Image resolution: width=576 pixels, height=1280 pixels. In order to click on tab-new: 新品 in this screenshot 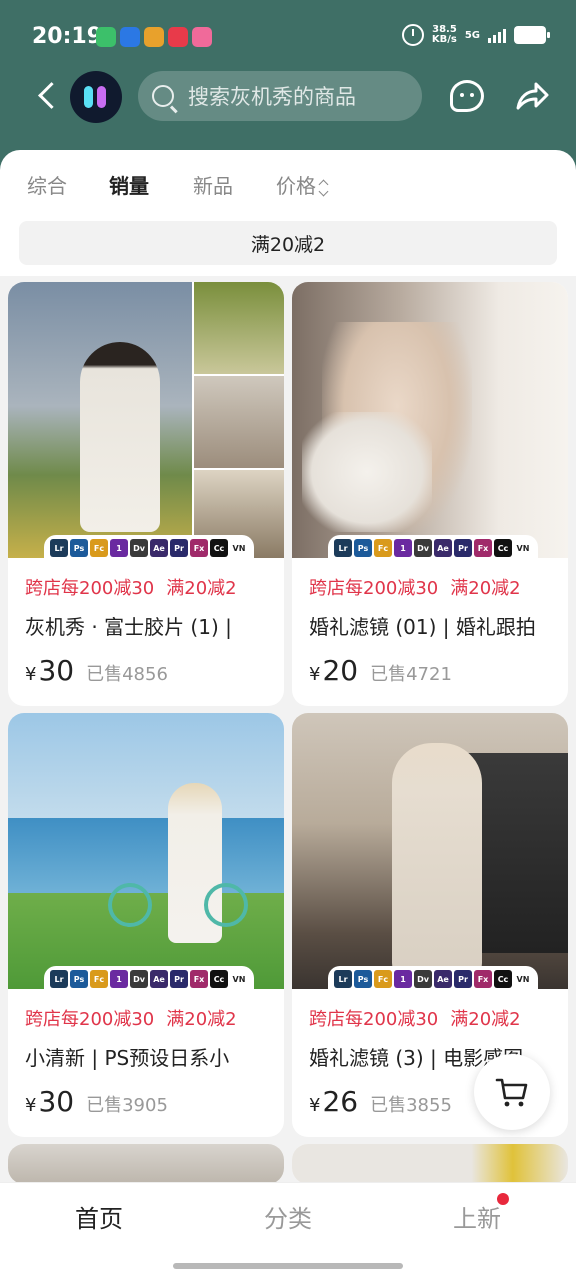, I will do `click(213, 184)`.